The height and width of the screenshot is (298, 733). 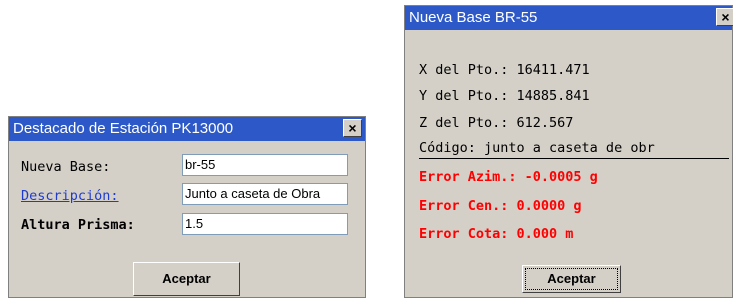 What do you see at coordinates (537, 148) in the screenshot?
I see `codigo-text: Código: junto a caseta de obr` at bounding box center [537, 148].